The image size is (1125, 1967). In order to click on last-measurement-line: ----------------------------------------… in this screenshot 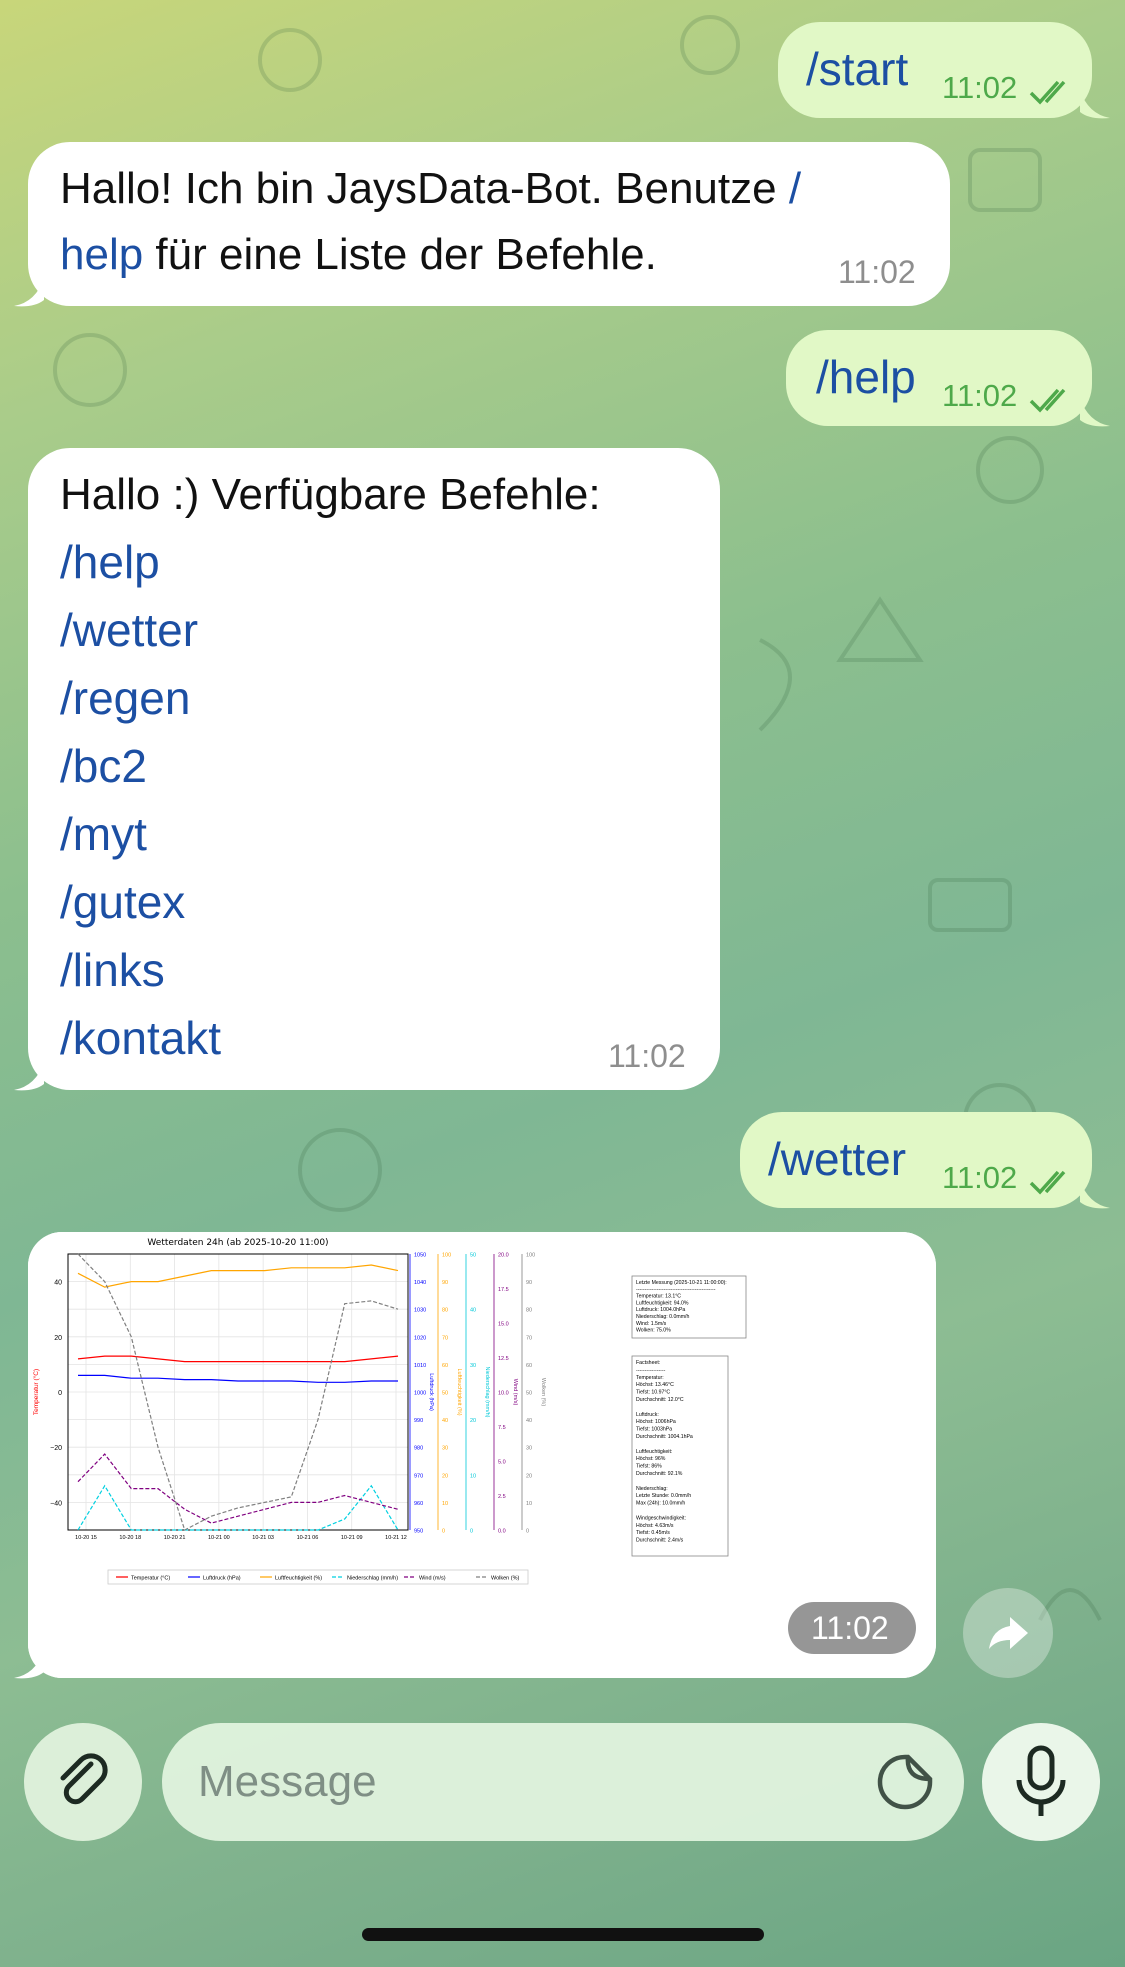, I will do `click(676, 1290)`.